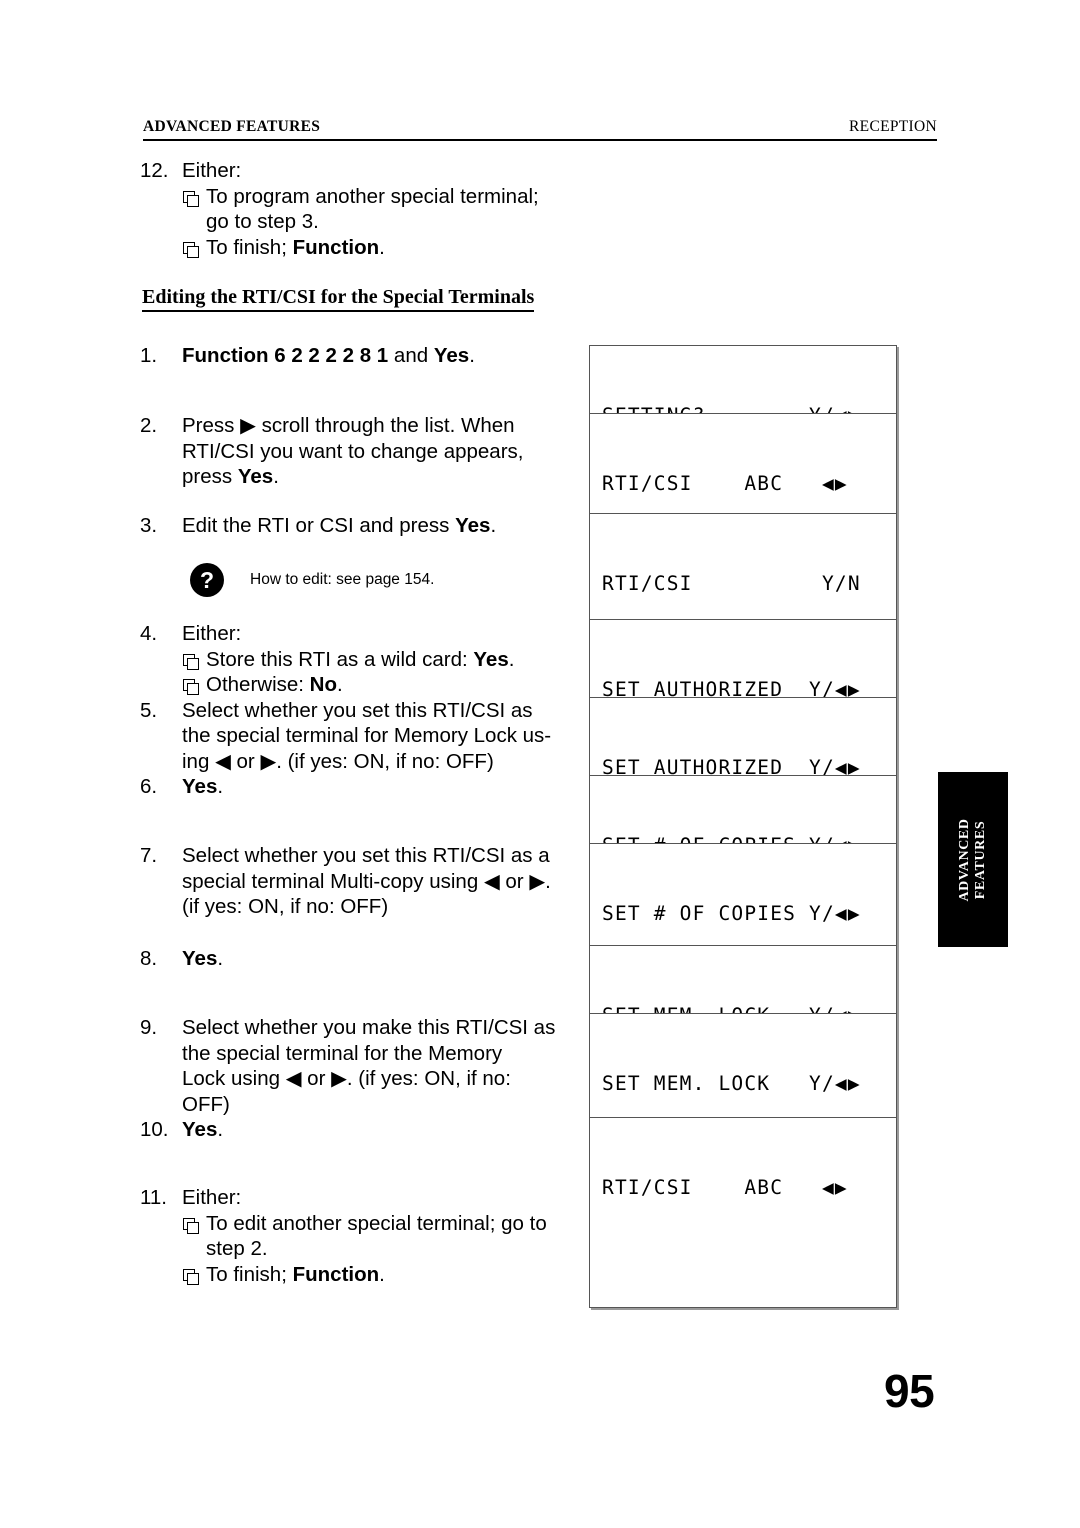  What do you see at coordinates (372, 196) in the screenshot?
I see `step-12-bullet-1-text: To program another special terminal;` at bounding box center [372, 196].